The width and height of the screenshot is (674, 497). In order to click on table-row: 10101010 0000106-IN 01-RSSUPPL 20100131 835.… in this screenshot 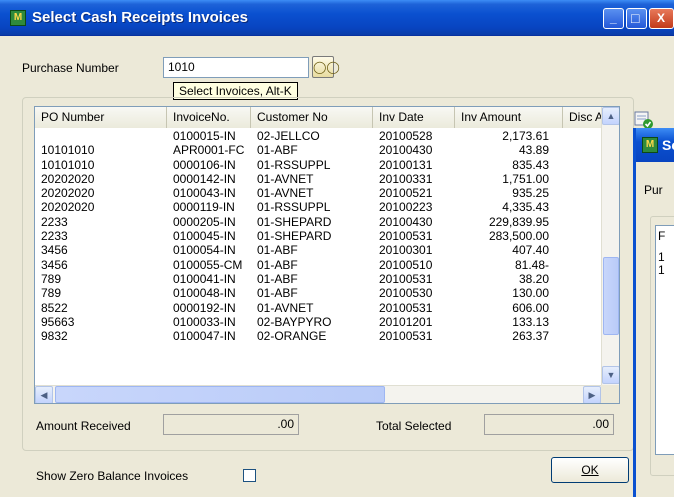, I will do `click(318, 165)`.